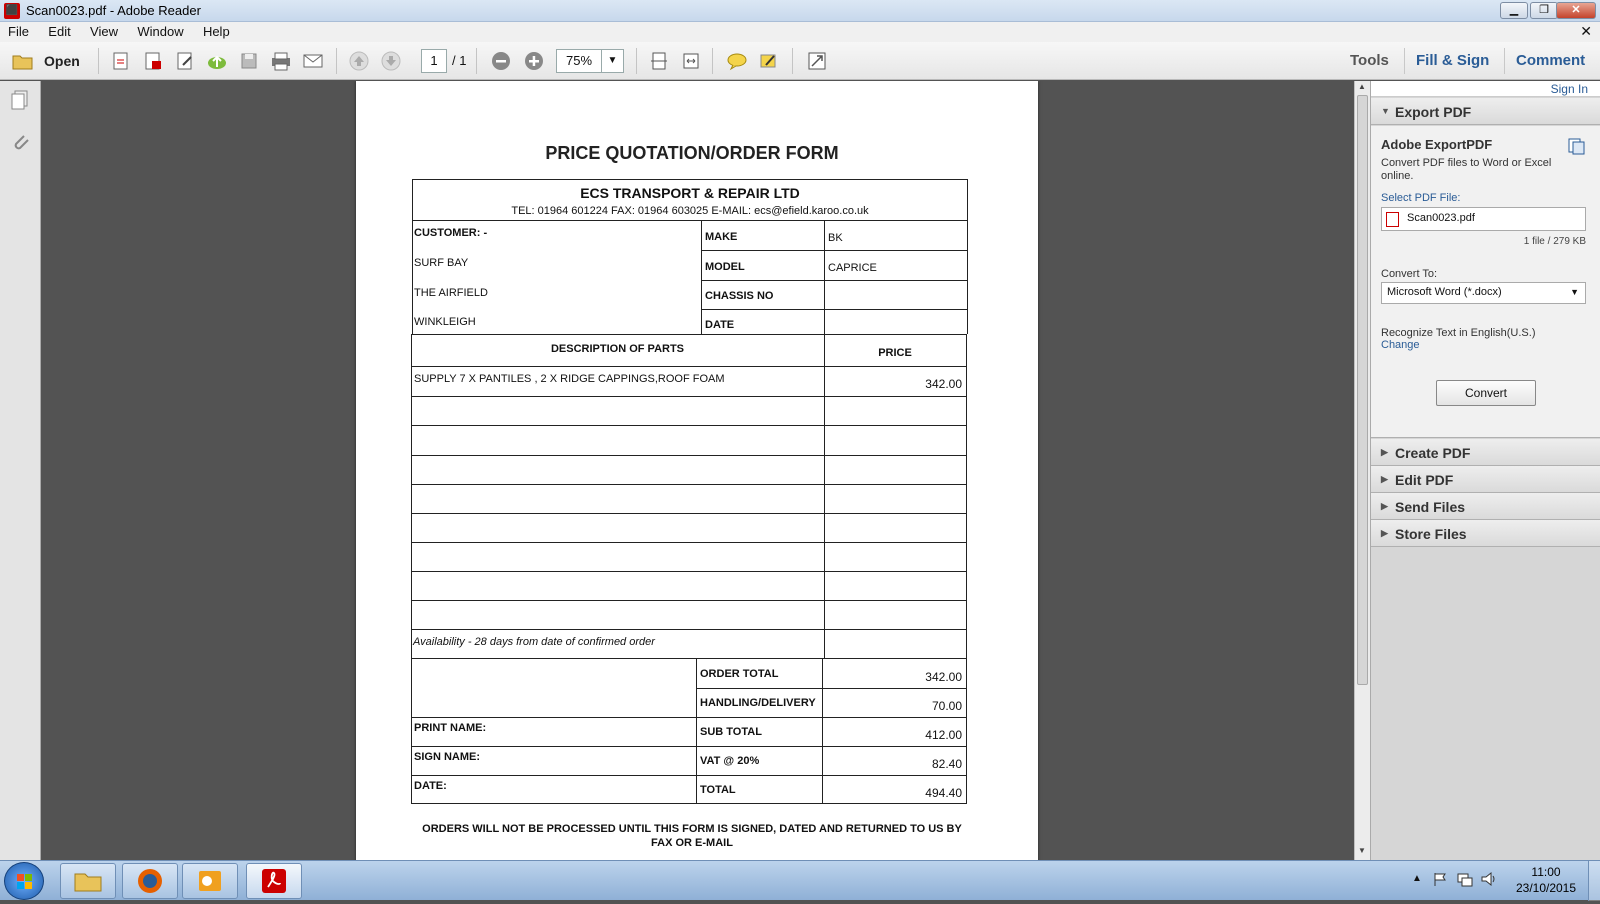 This screenshot has height=904, width=1600. What do you see at coordinates (1441, 218) in the screenshot?
I see `selected-file-name: Scan0023.pdf` at bounding box center [1441, 218].